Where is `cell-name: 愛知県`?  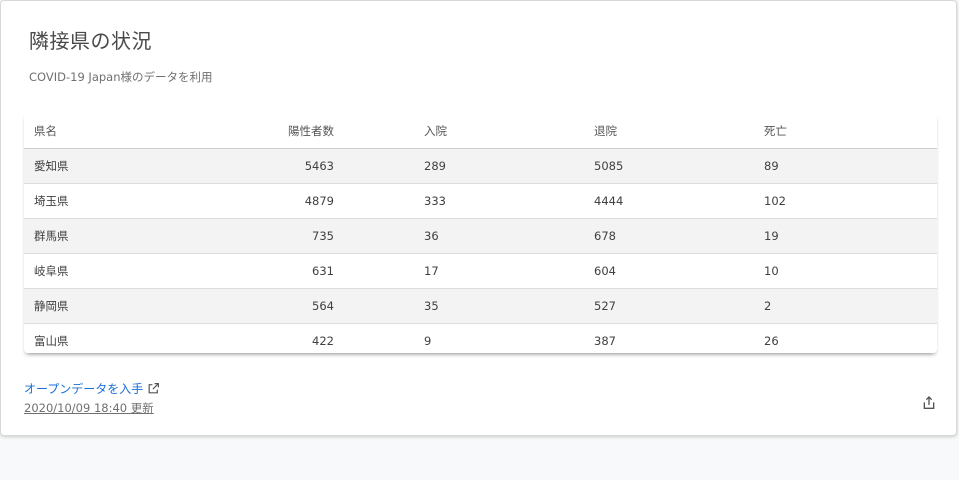 cell-name: 愛知県 is located at coordinates (134, 166).